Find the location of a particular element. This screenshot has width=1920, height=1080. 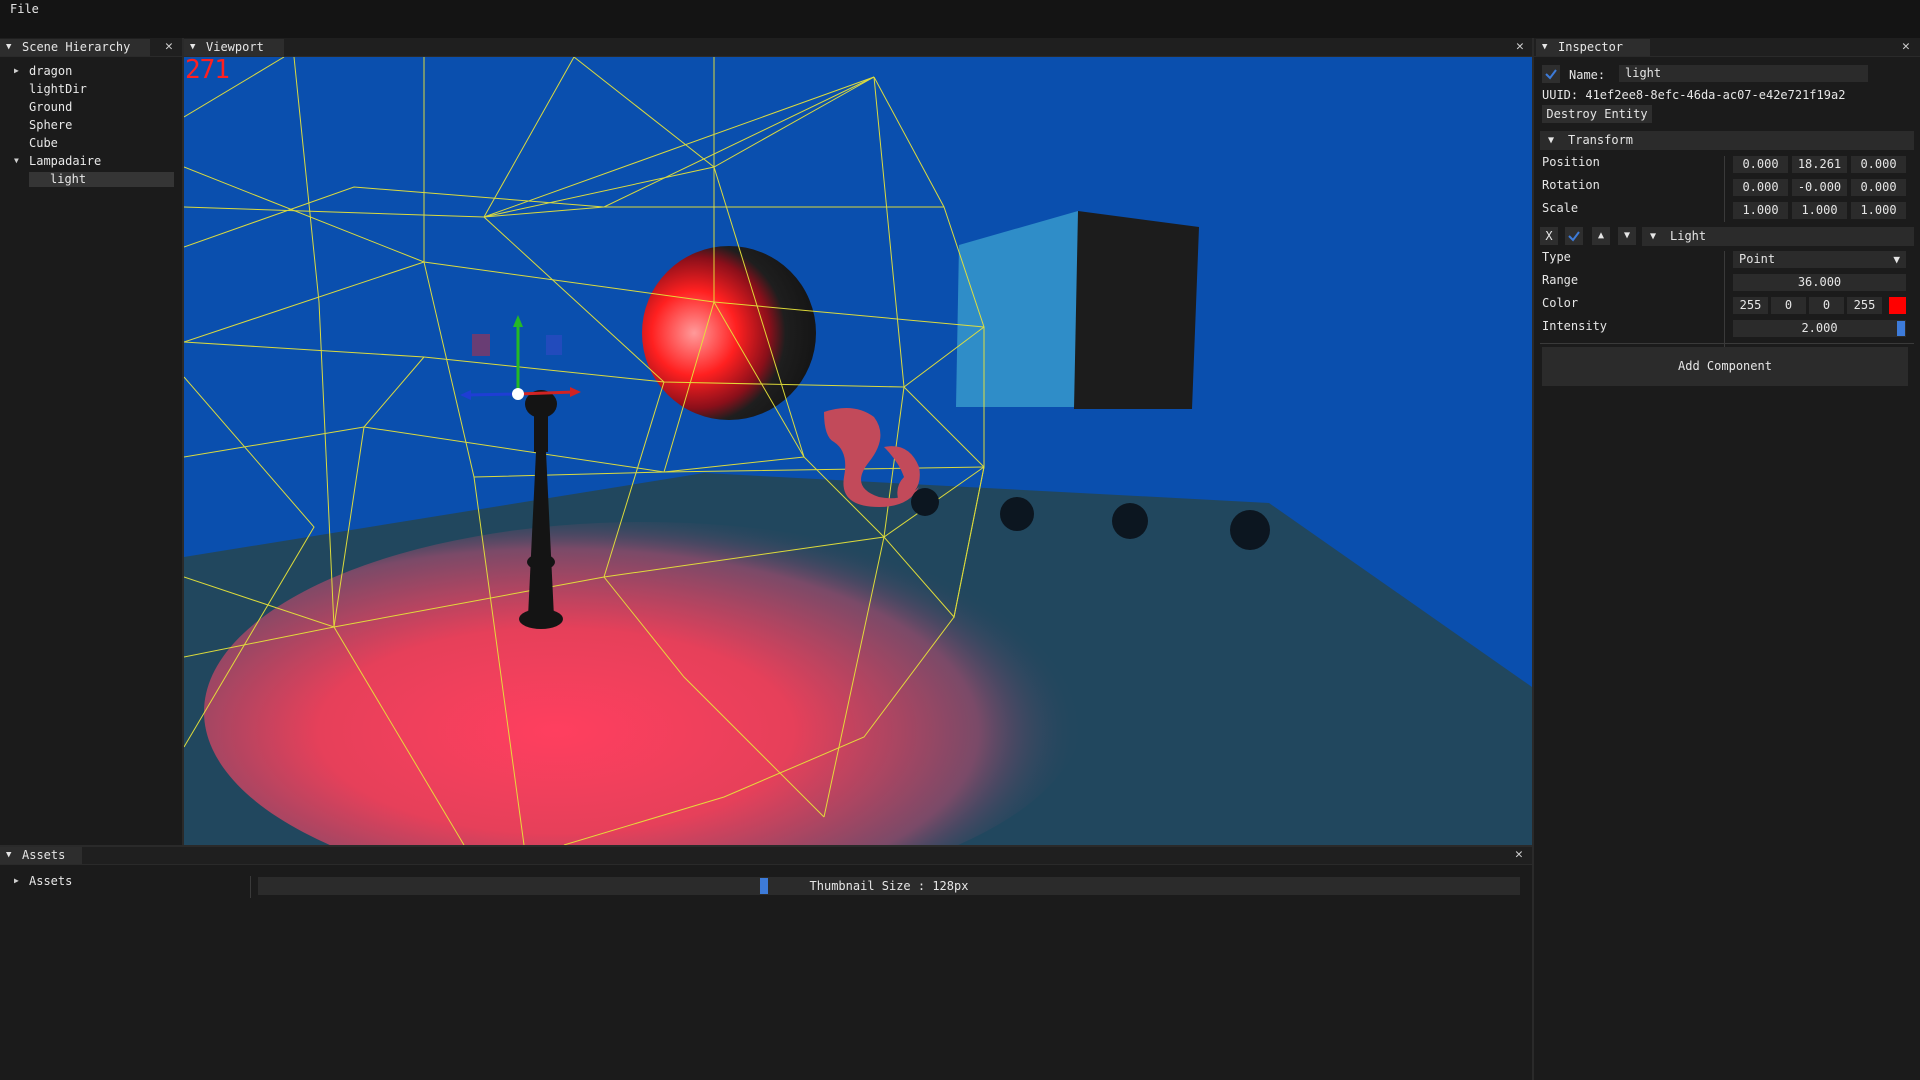

type-value: Point is located at coordinates (1757, 259).